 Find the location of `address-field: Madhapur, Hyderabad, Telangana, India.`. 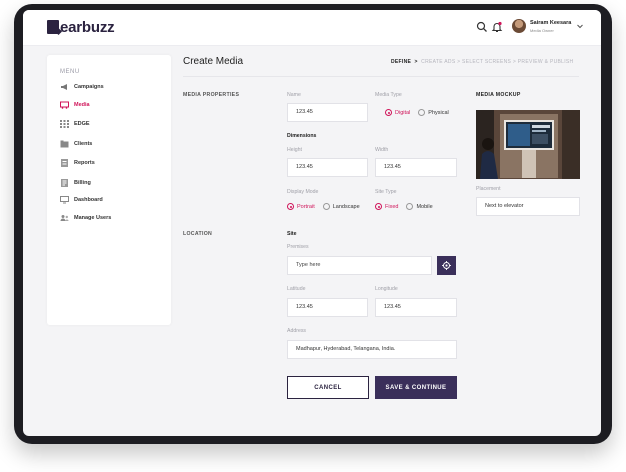

address-field: Madhapur, Hyderabad, Telangana, India. is located at coordinates (372, 349).